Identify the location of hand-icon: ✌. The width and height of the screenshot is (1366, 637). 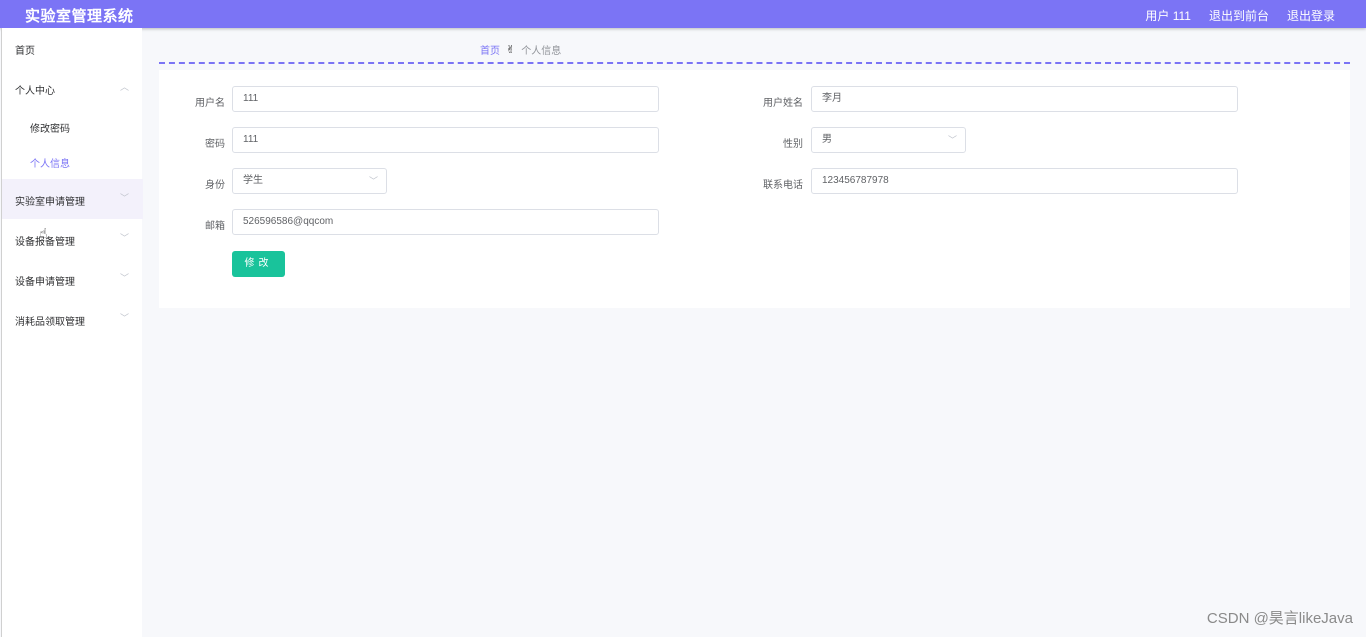
(511, 50).